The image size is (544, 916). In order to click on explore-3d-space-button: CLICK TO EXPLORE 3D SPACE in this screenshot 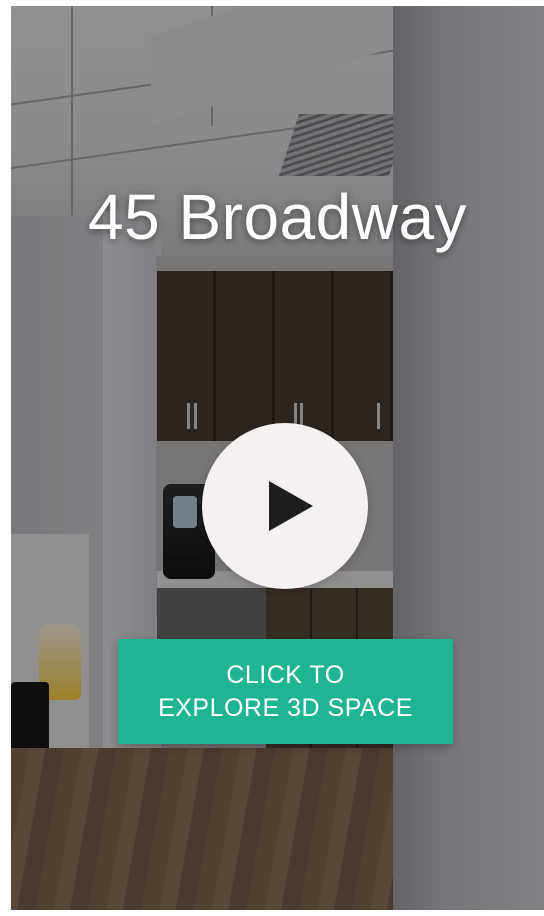, I will do `click(285, 691)`.